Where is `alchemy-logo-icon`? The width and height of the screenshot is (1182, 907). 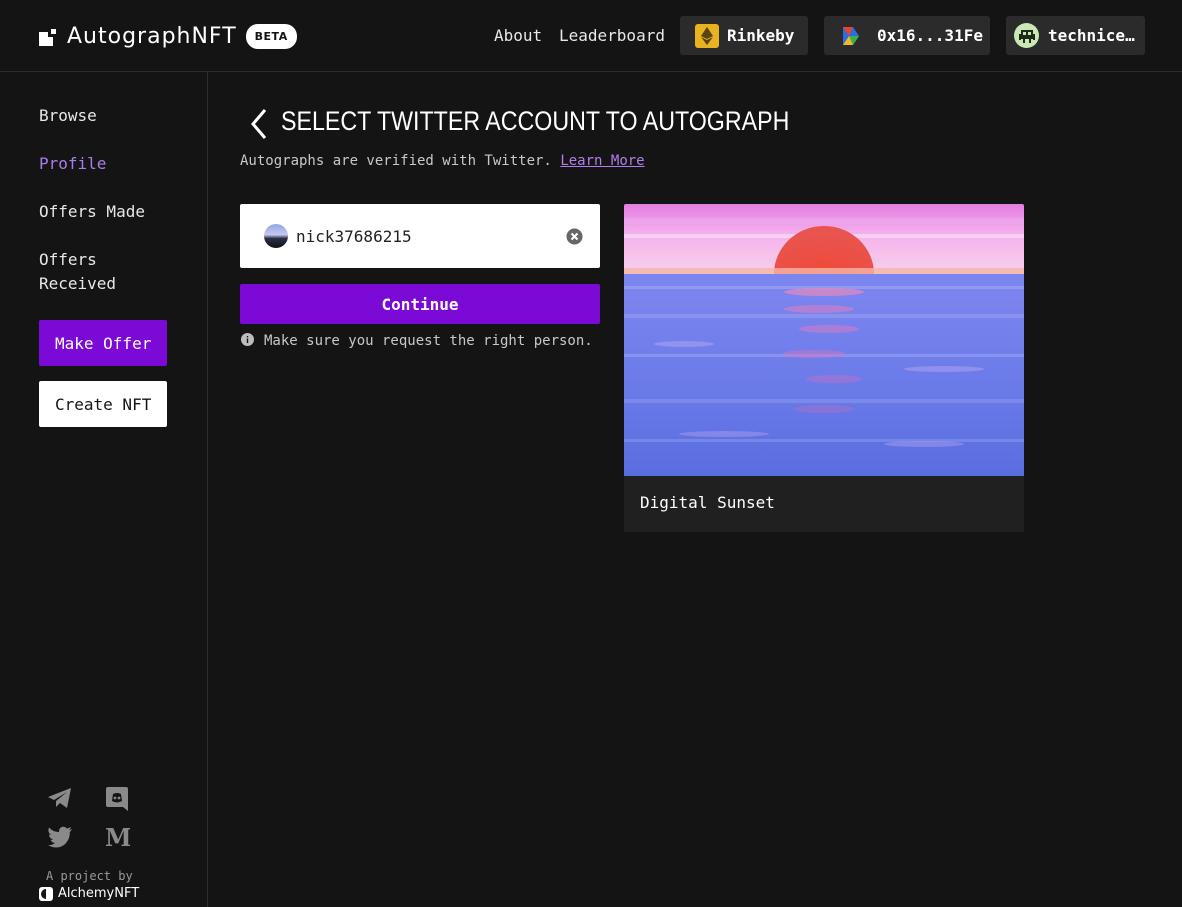 alchemy-logo-icon is located at coordinates (46, 893).